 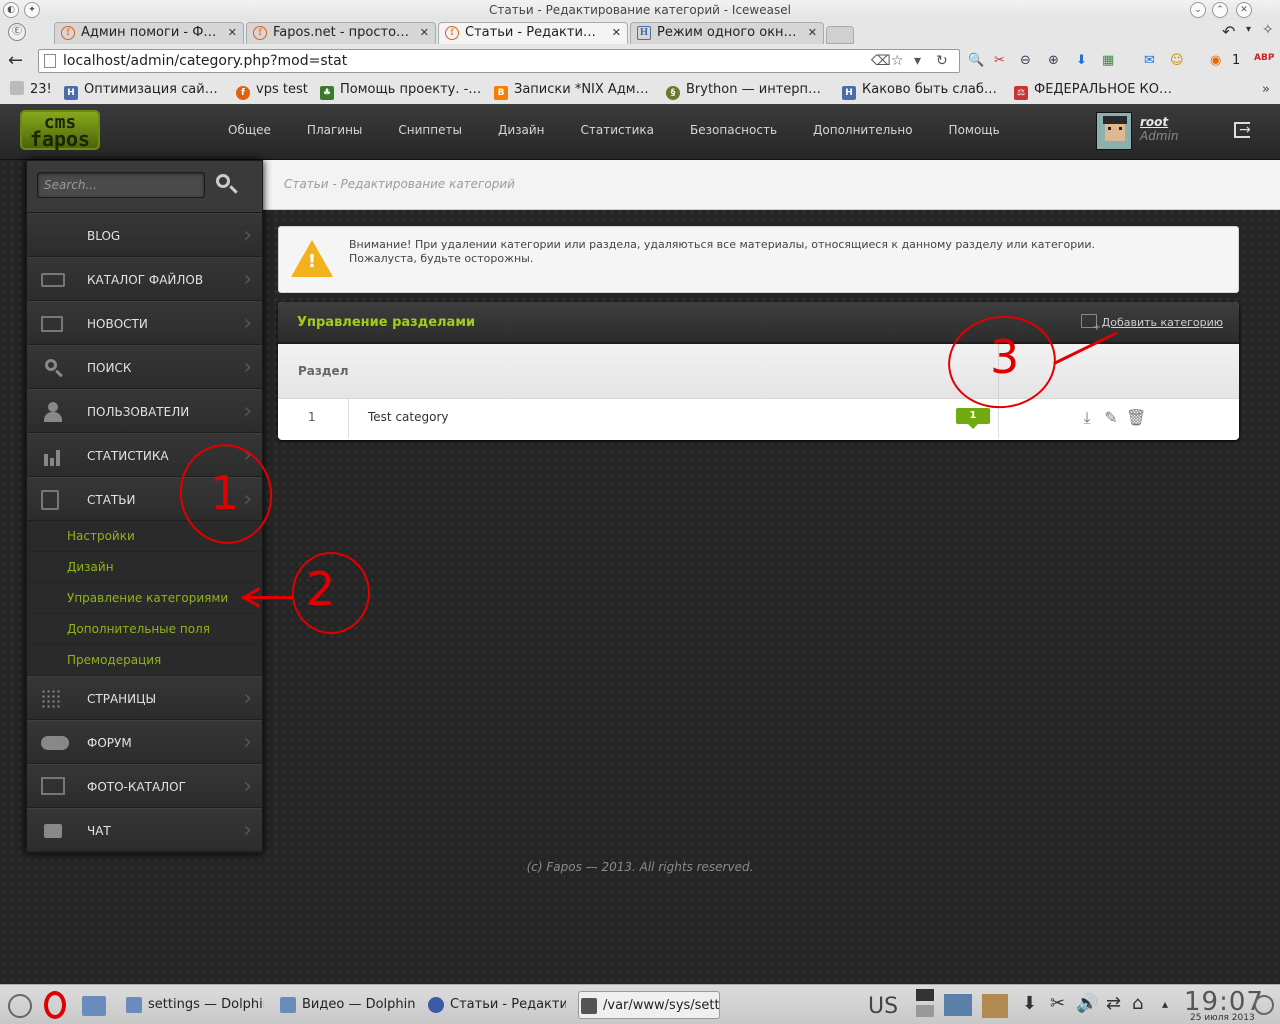 What do you see at coordinates (121, 185) in the screenshot?
I see `search-input` at bounding box center [121, 185].